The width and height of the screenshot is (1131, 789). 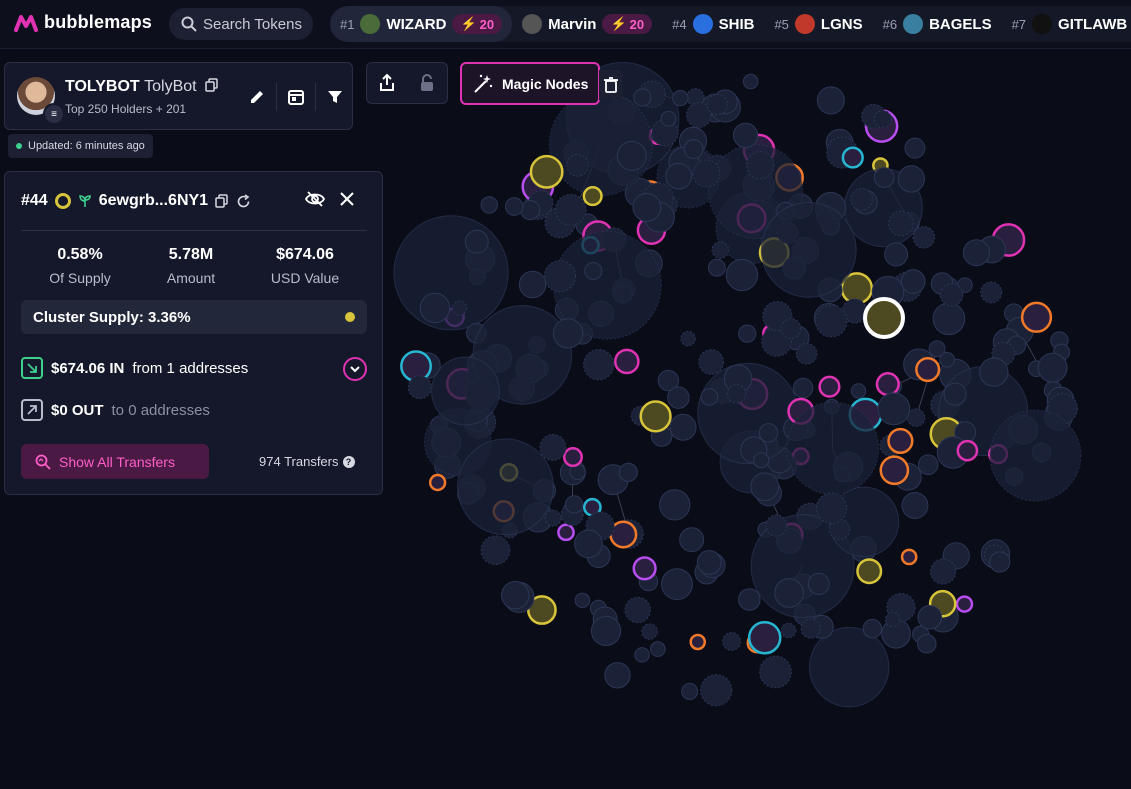 I want to click on share-icon, so click(x=387, y=83).